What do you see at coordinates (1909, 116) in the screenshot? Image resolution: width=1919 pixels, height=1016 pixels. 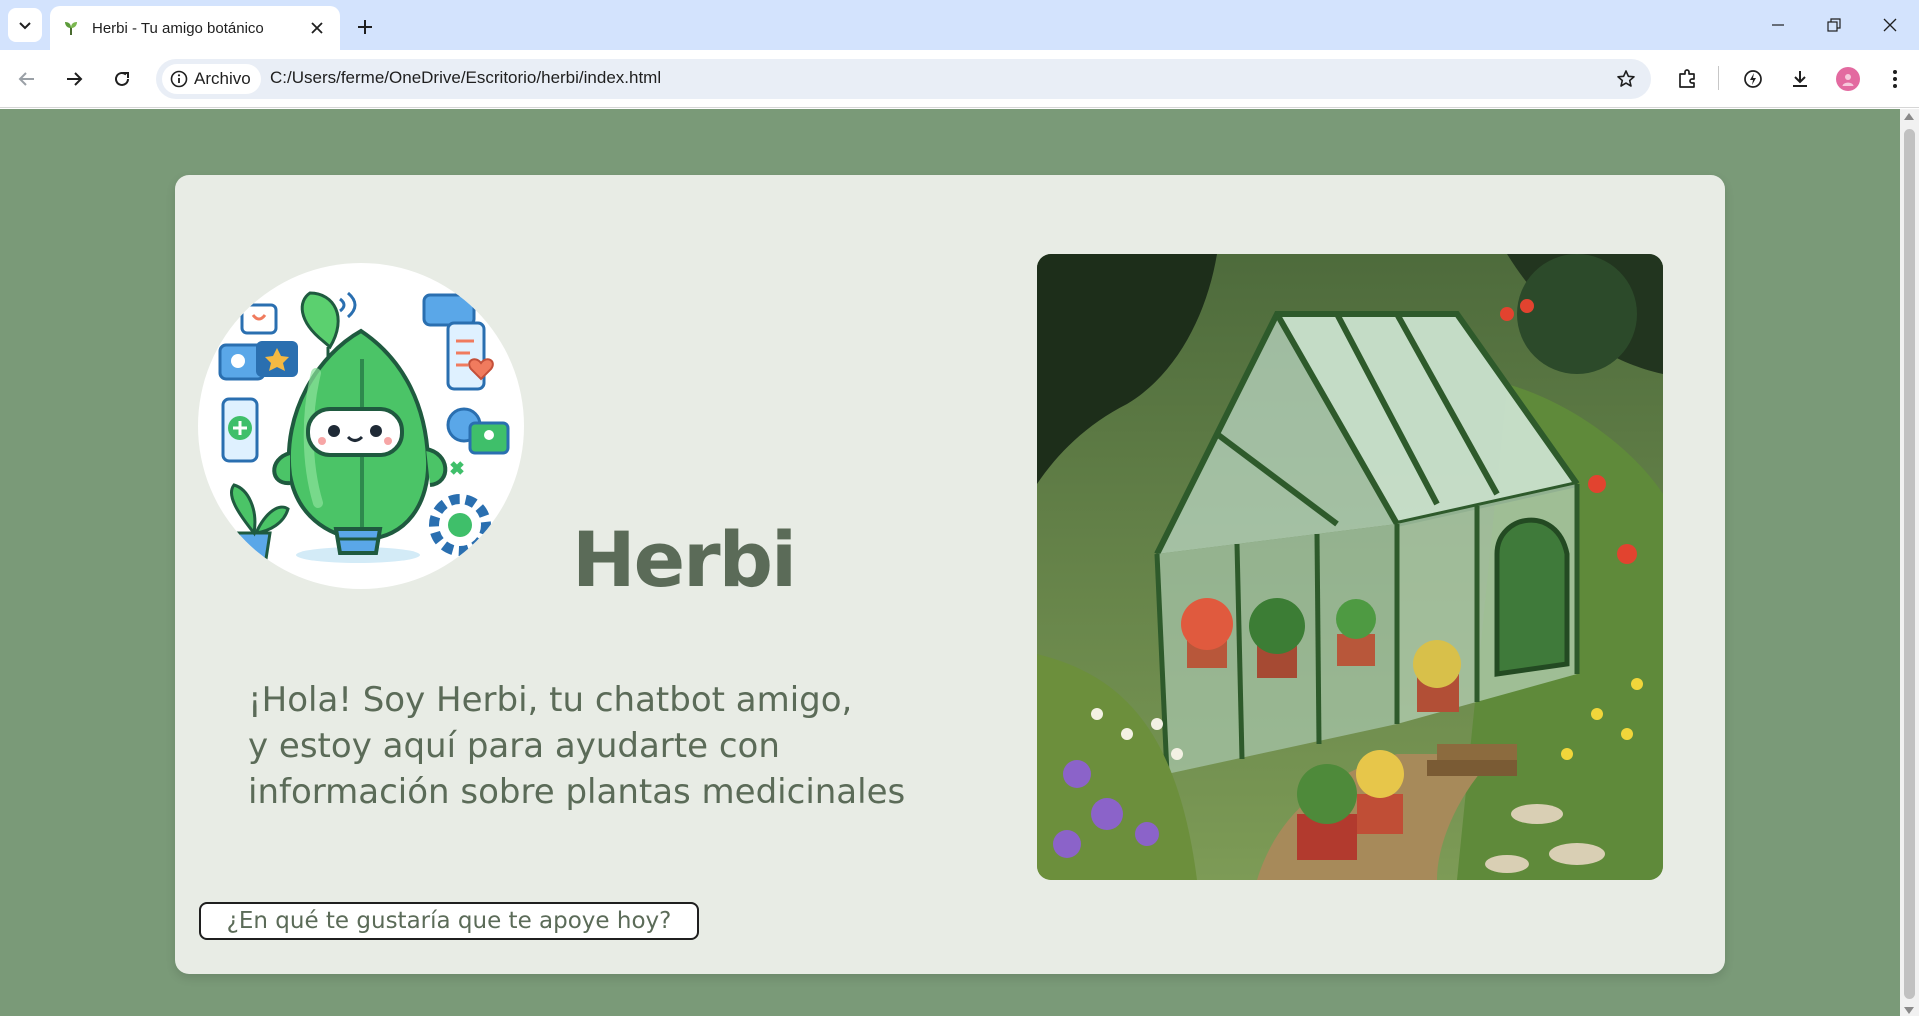 I see `scroll-up-icon` at bounding box center [1909, 116].